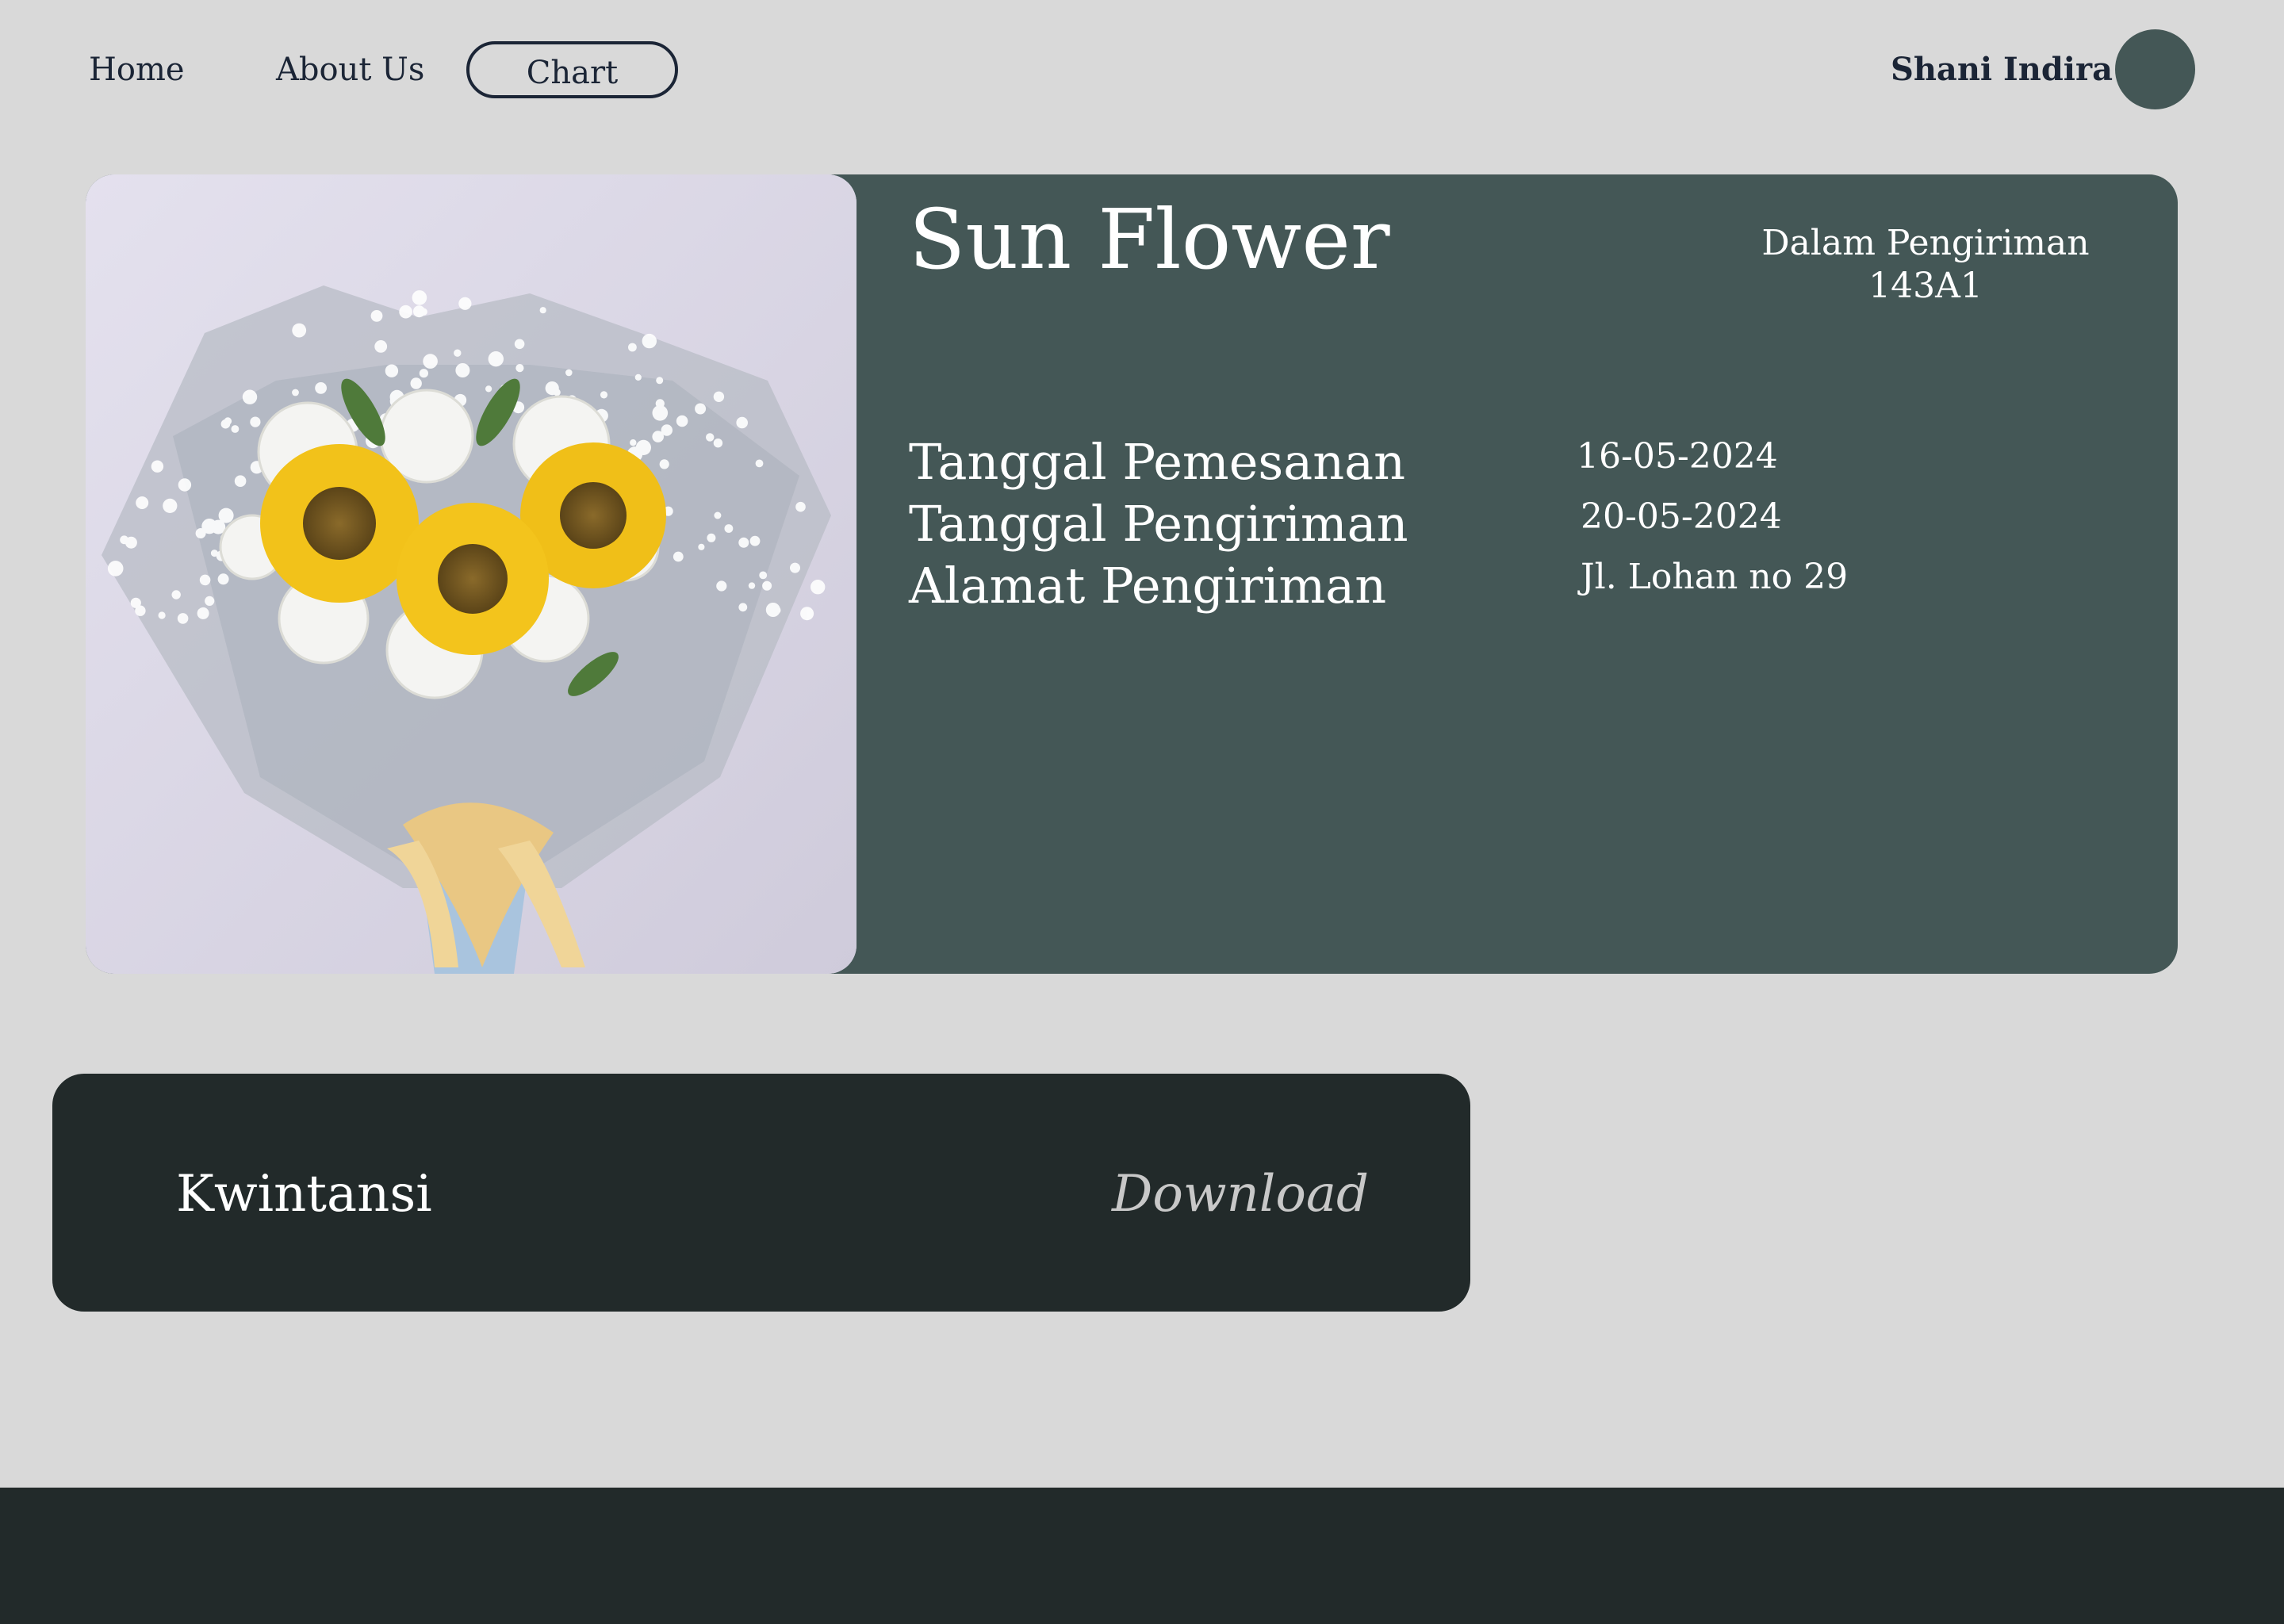  Describe the element at coordinates (572, 69) in the screenshot. I see `nav-chart-button: Chart` at that location.